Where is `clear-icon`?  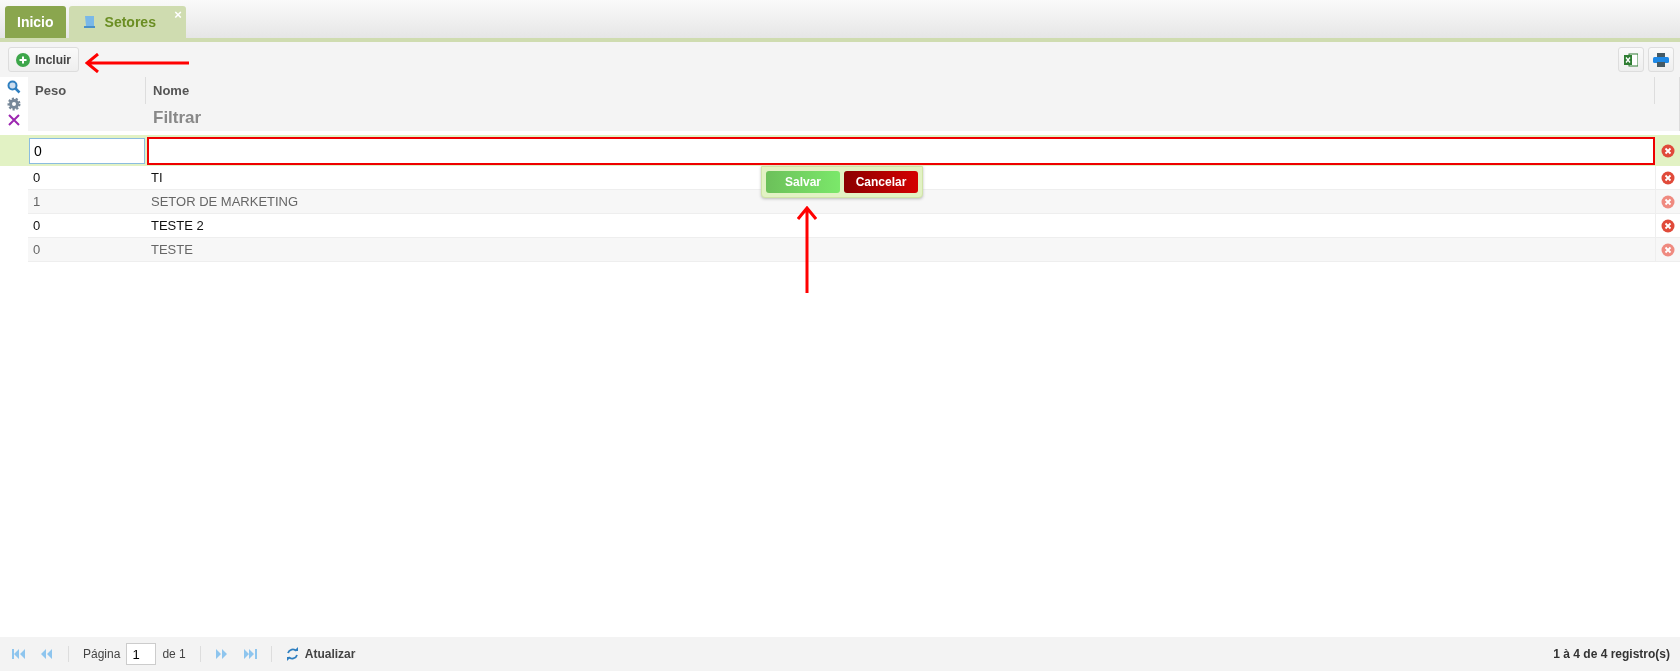 clear-icon is located at coordinates (14, 120).